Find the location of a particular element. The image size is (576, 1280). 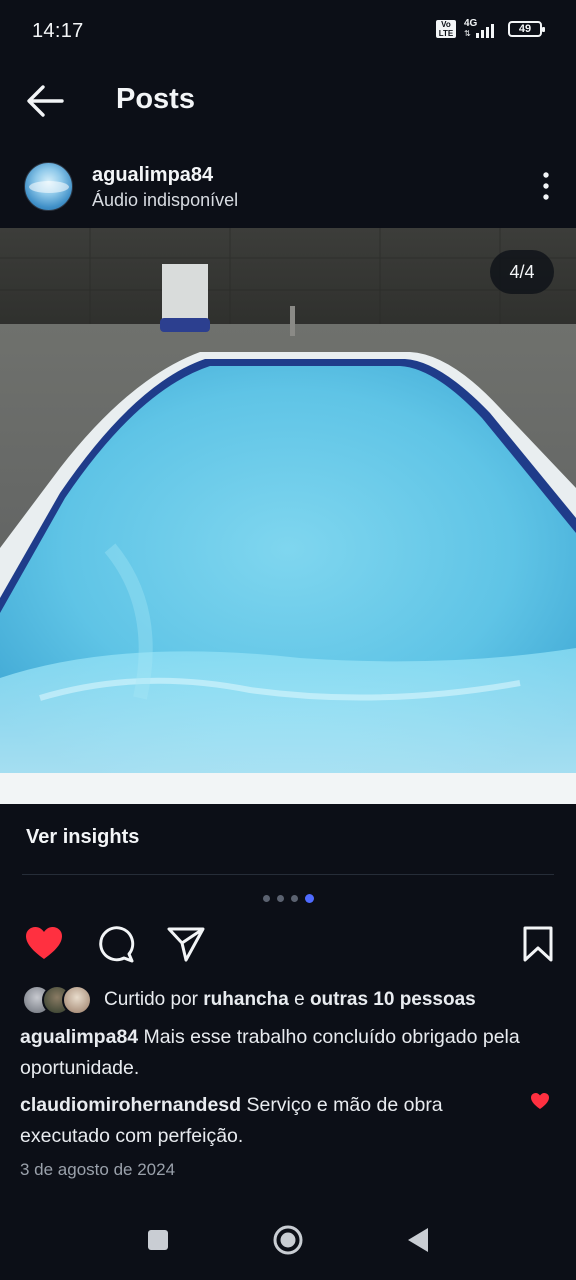

status-time: 14:17 is located at coordinates (58, 31).